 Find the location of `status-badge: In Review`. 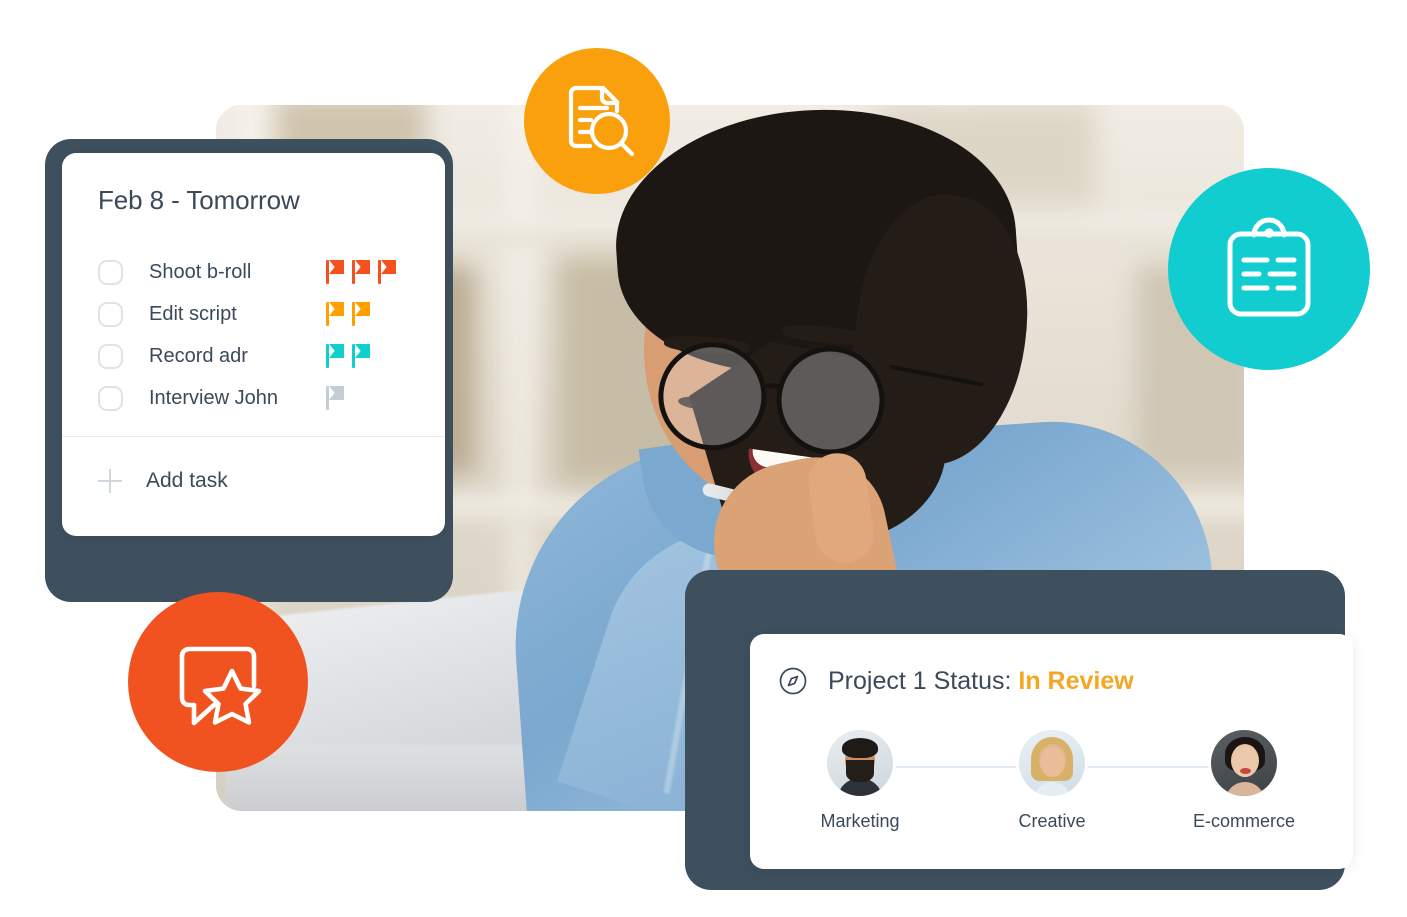

status-badge: In Review is located at coordinates (1076, 680).